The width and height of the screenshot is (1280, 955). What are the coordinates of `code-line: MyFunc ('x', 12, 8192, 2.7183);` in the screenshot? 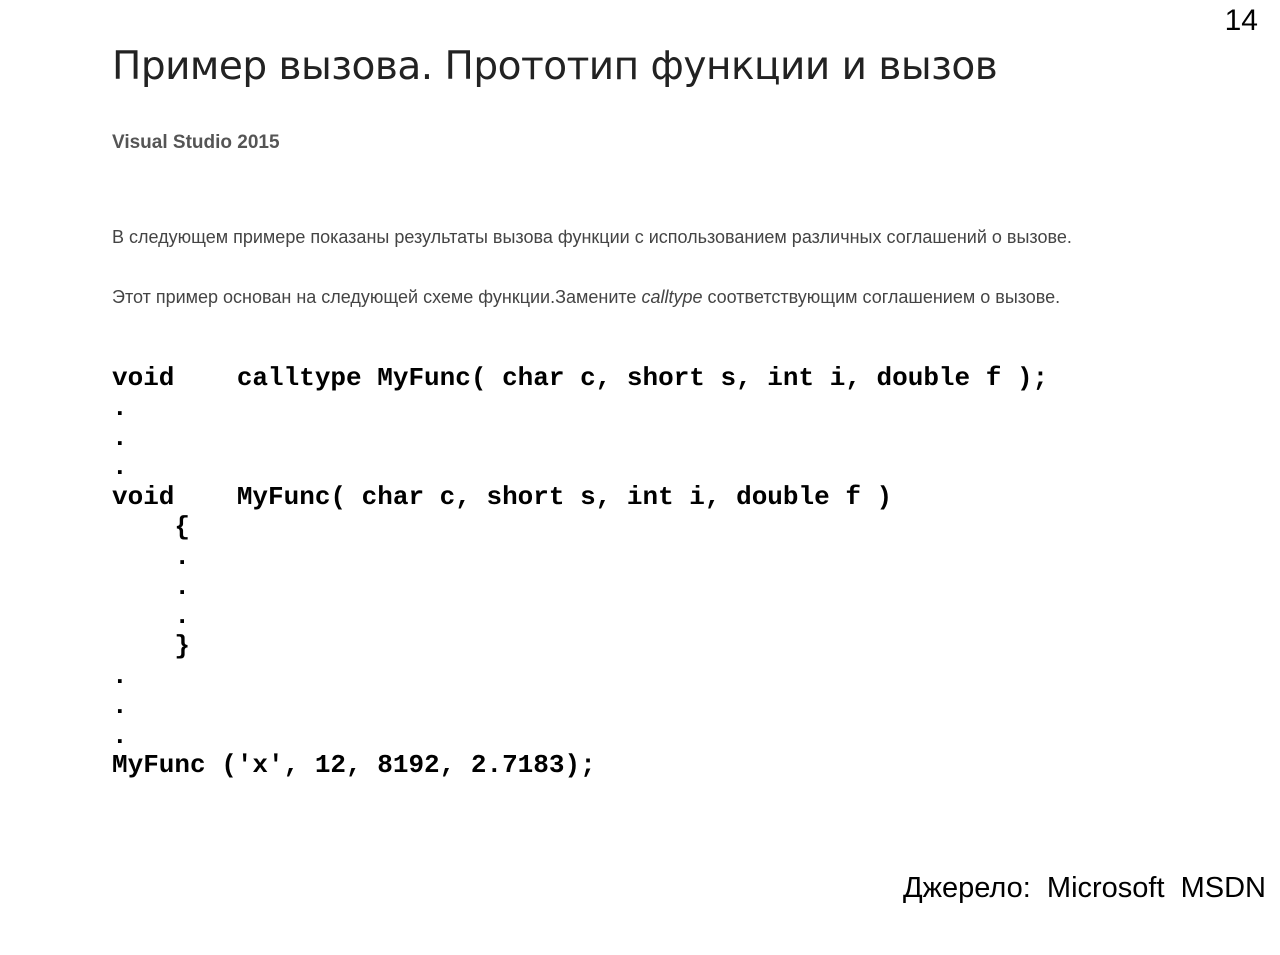 It's located at (354, 765).